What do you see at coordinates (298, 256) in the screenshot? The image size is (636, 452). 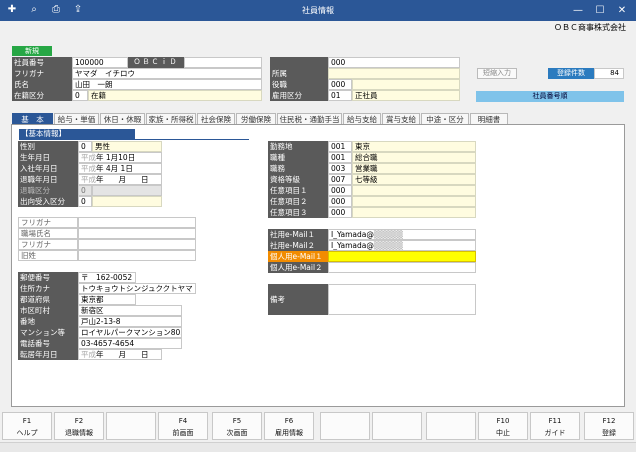 I see `pmail1-label: 個人用e-Mail１` at bounding box center [298, 256].